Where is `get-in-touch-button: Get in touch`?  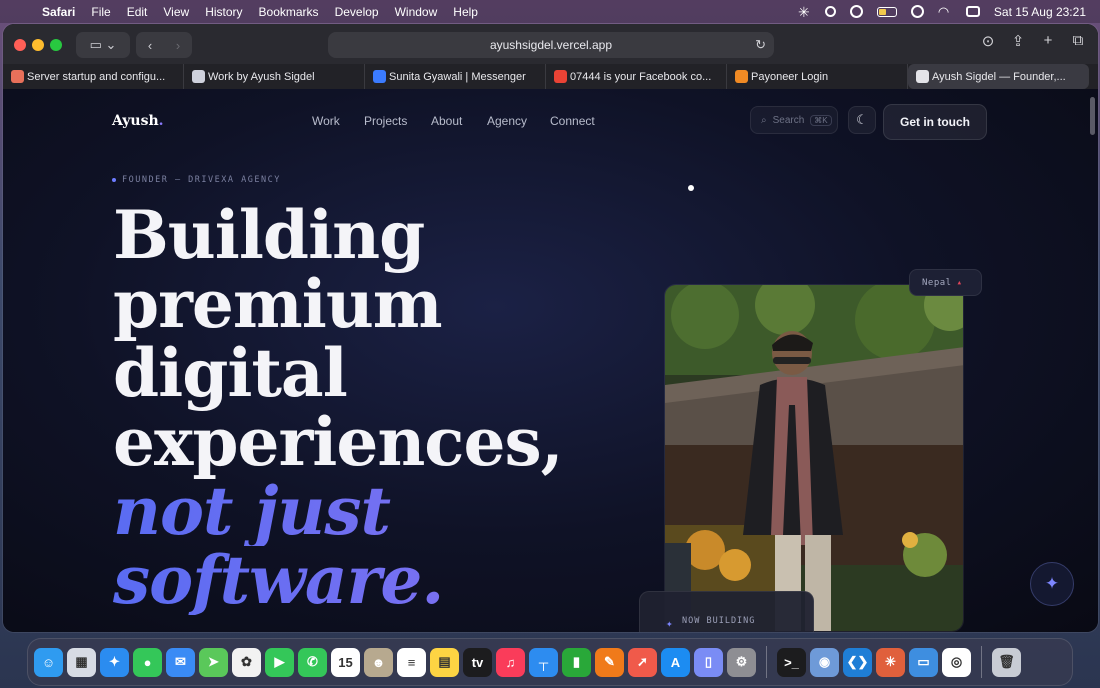 get-in-touch-button: Get in touch is located at coordinates (935, 122).